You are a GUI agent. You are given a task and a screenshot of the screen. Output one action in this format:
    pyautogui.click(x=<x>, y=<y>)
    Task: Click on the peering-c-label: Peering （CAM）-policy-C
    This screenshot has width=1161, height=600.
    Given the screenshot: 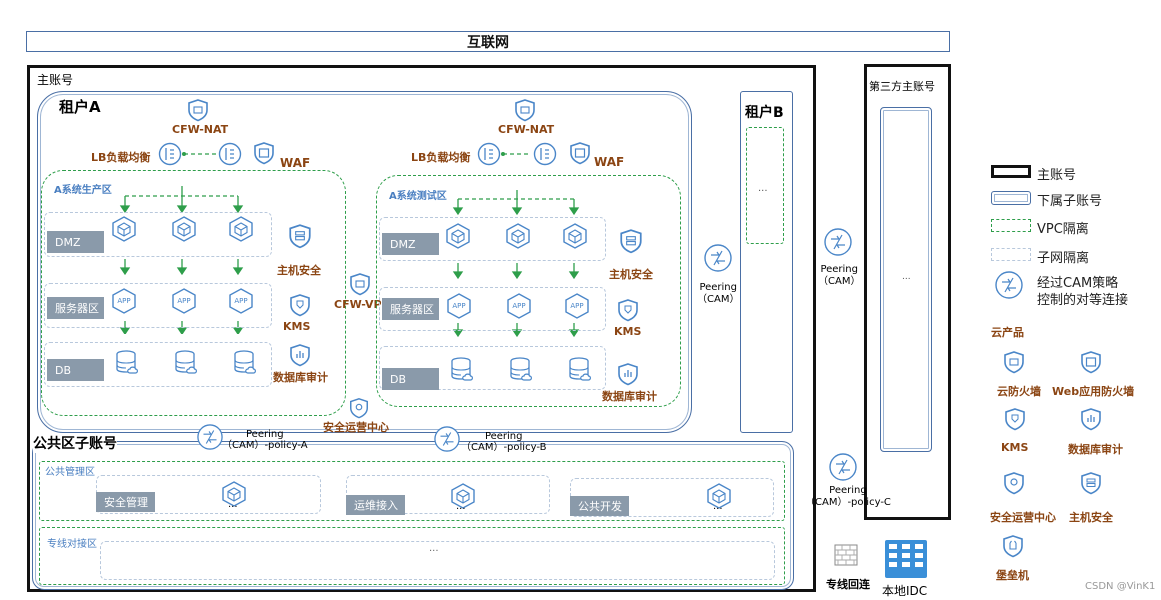 What is the action you would take?
    pyautogui.click(x=848, y=496)
    